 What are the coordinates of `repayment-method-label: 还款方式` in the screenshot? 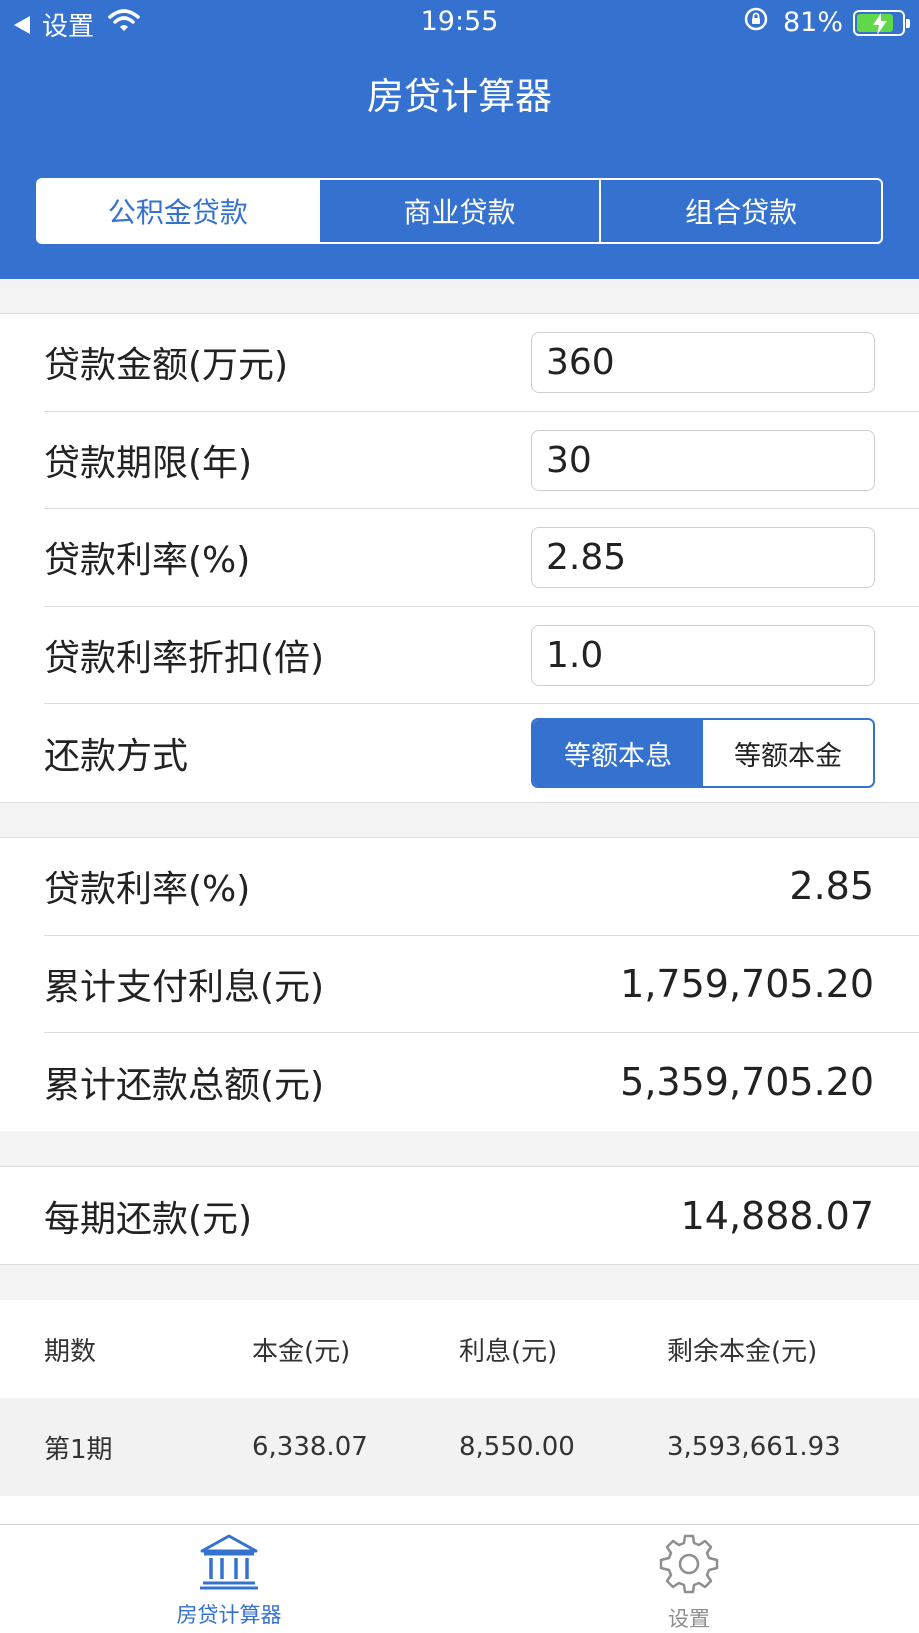 It's located at (116, 756).